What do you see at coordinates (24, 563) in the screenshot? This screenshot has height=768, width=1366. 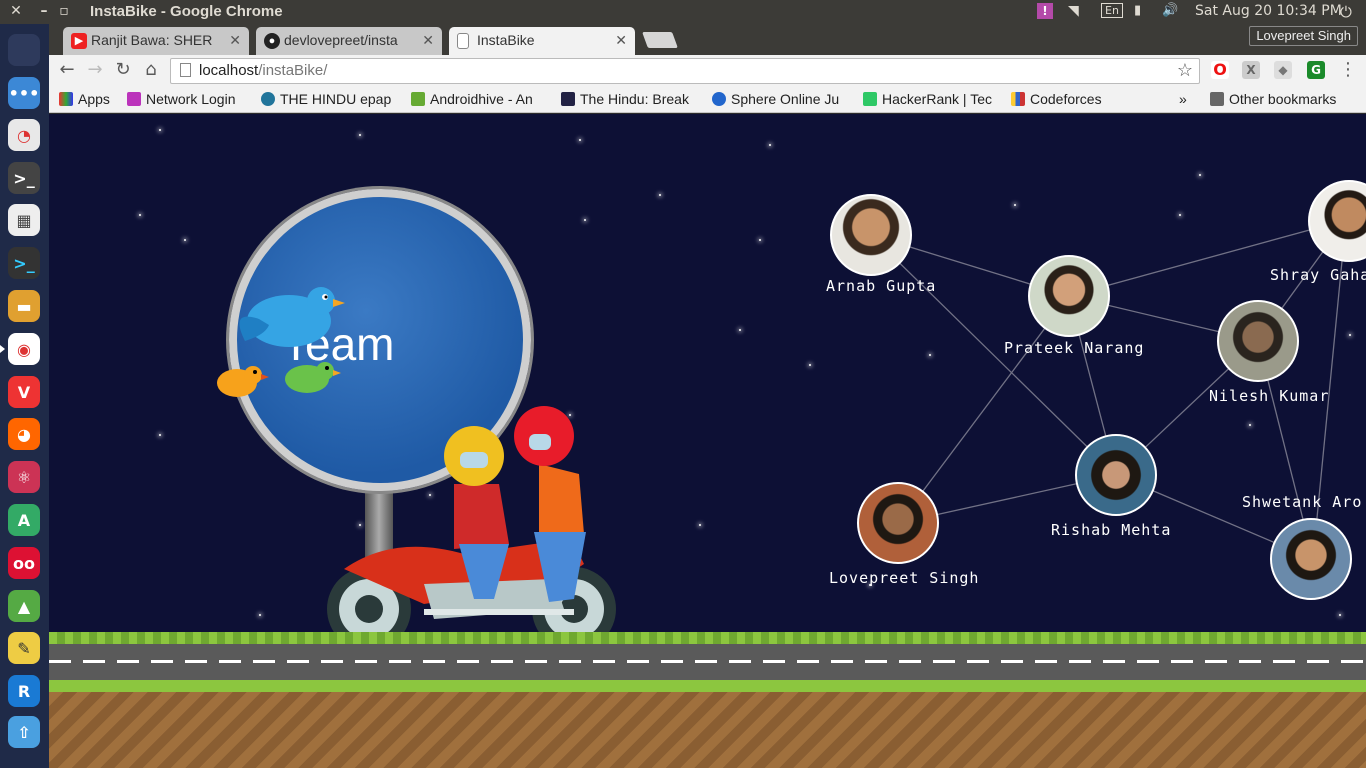 I see `flickr-icon: oo` at bounding box center [24, 563].